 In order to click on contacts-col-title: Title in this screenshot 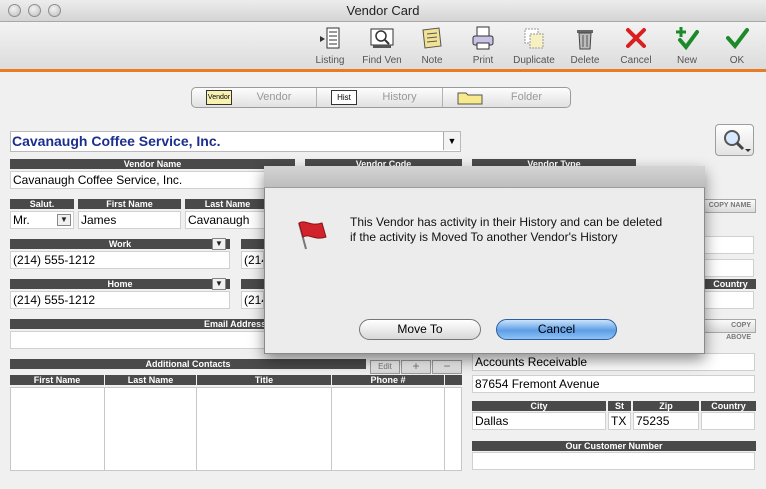, I will do `click(264, 380)`.